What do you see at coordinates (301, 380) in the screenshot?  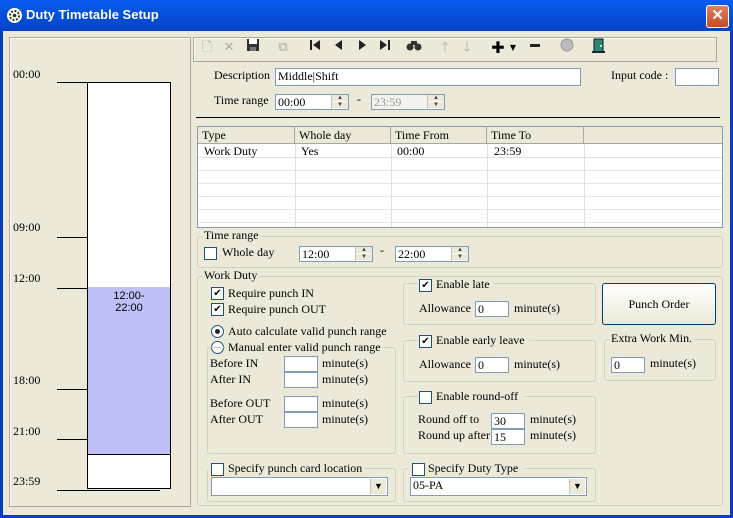 I see `after-in-input` at bounding box center [301, 380].